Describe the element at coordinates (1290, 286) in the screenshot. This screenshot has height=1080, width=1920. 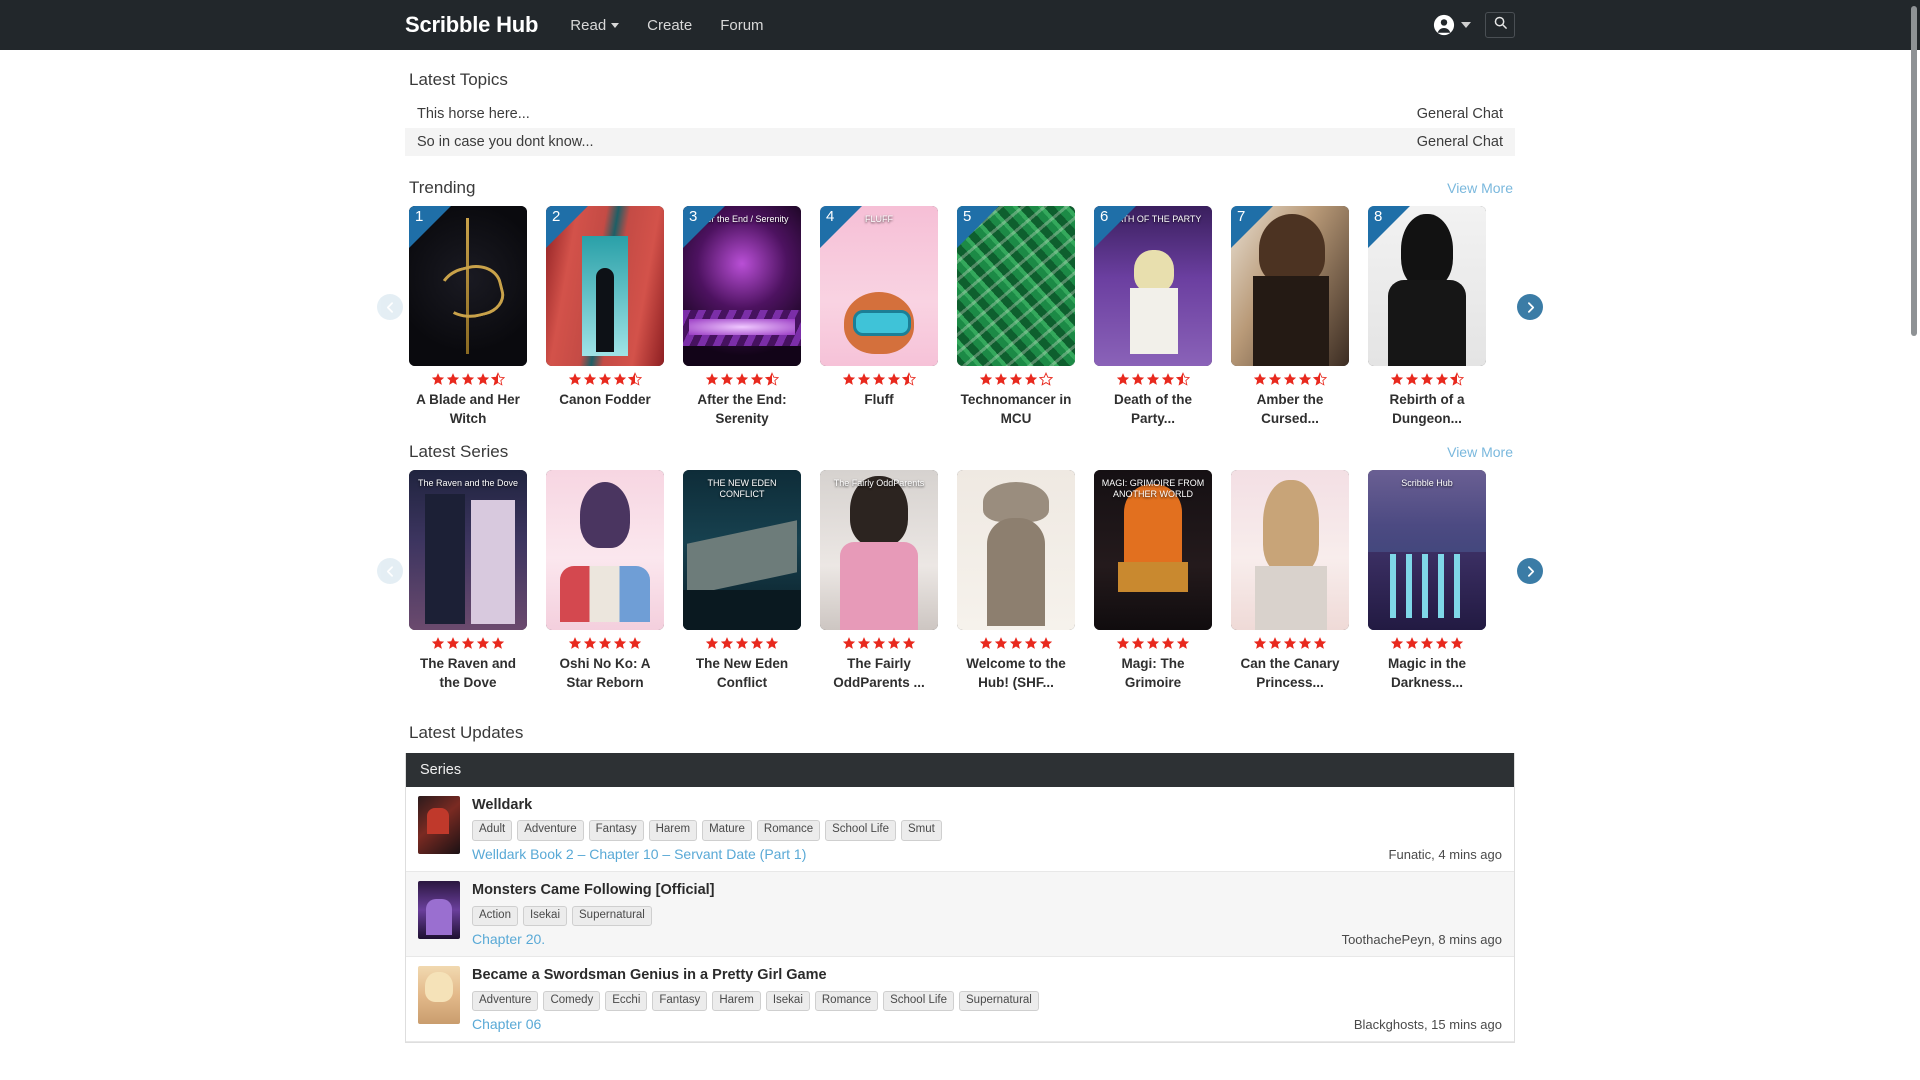
I see `series-cover: 7` at that location.